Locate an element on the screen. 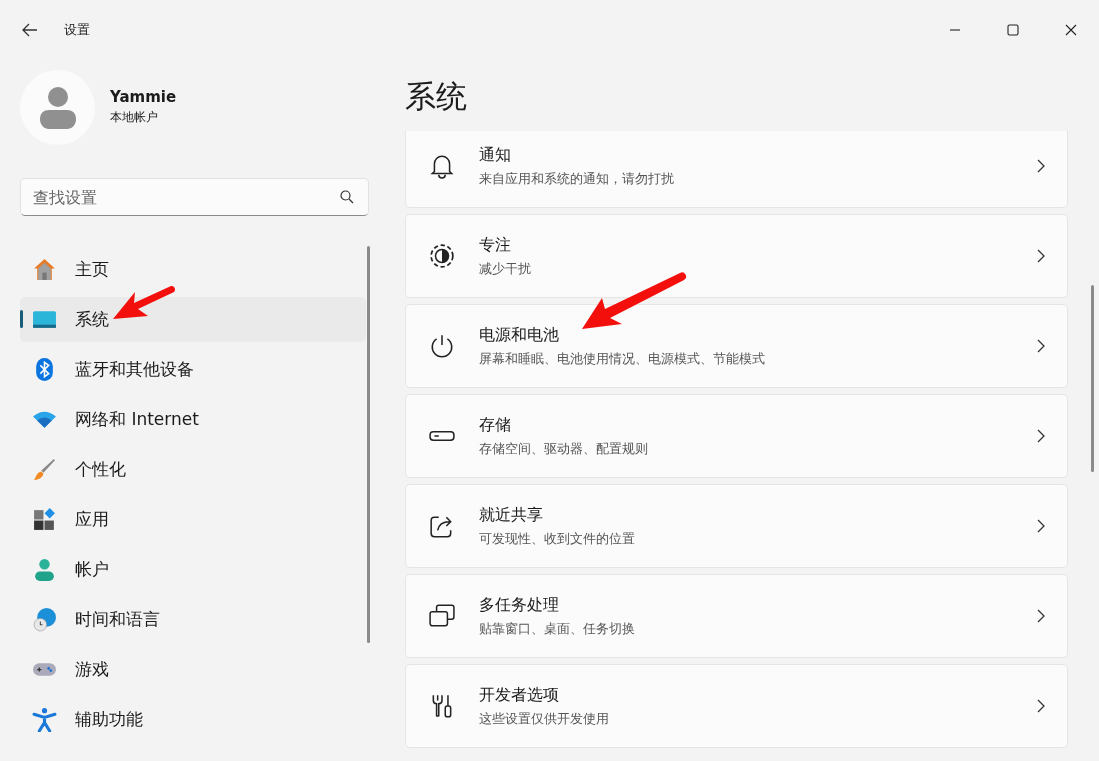 Image resolution: width=1099 pixels, height=761 pixels. globe-clock-icon is located at coordinates (44, 619).